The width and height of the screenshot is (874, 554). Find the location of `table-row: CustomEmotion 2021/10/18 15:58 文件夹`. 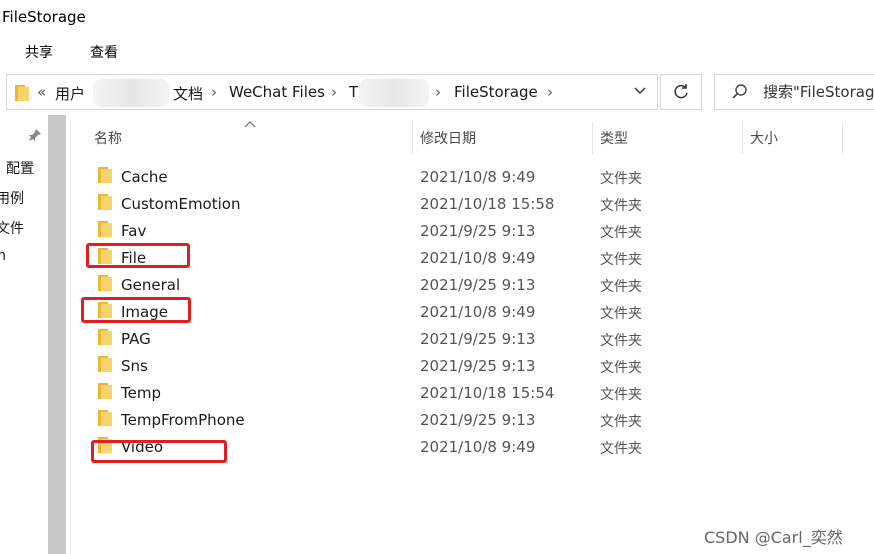

table-row: CustomEmotion 2021/10/18 15:58 文件夹 is located at coordinates (440, 203).